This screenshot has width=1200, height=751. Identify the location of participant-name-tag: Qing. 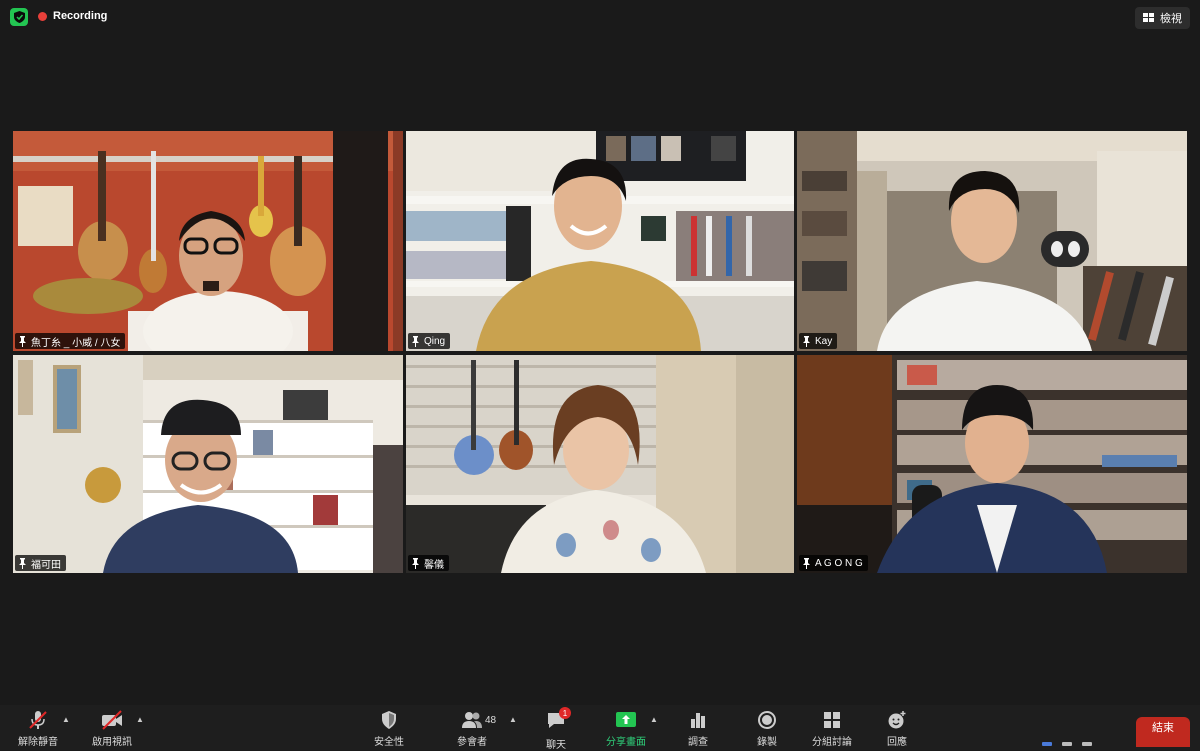
(429, 341).